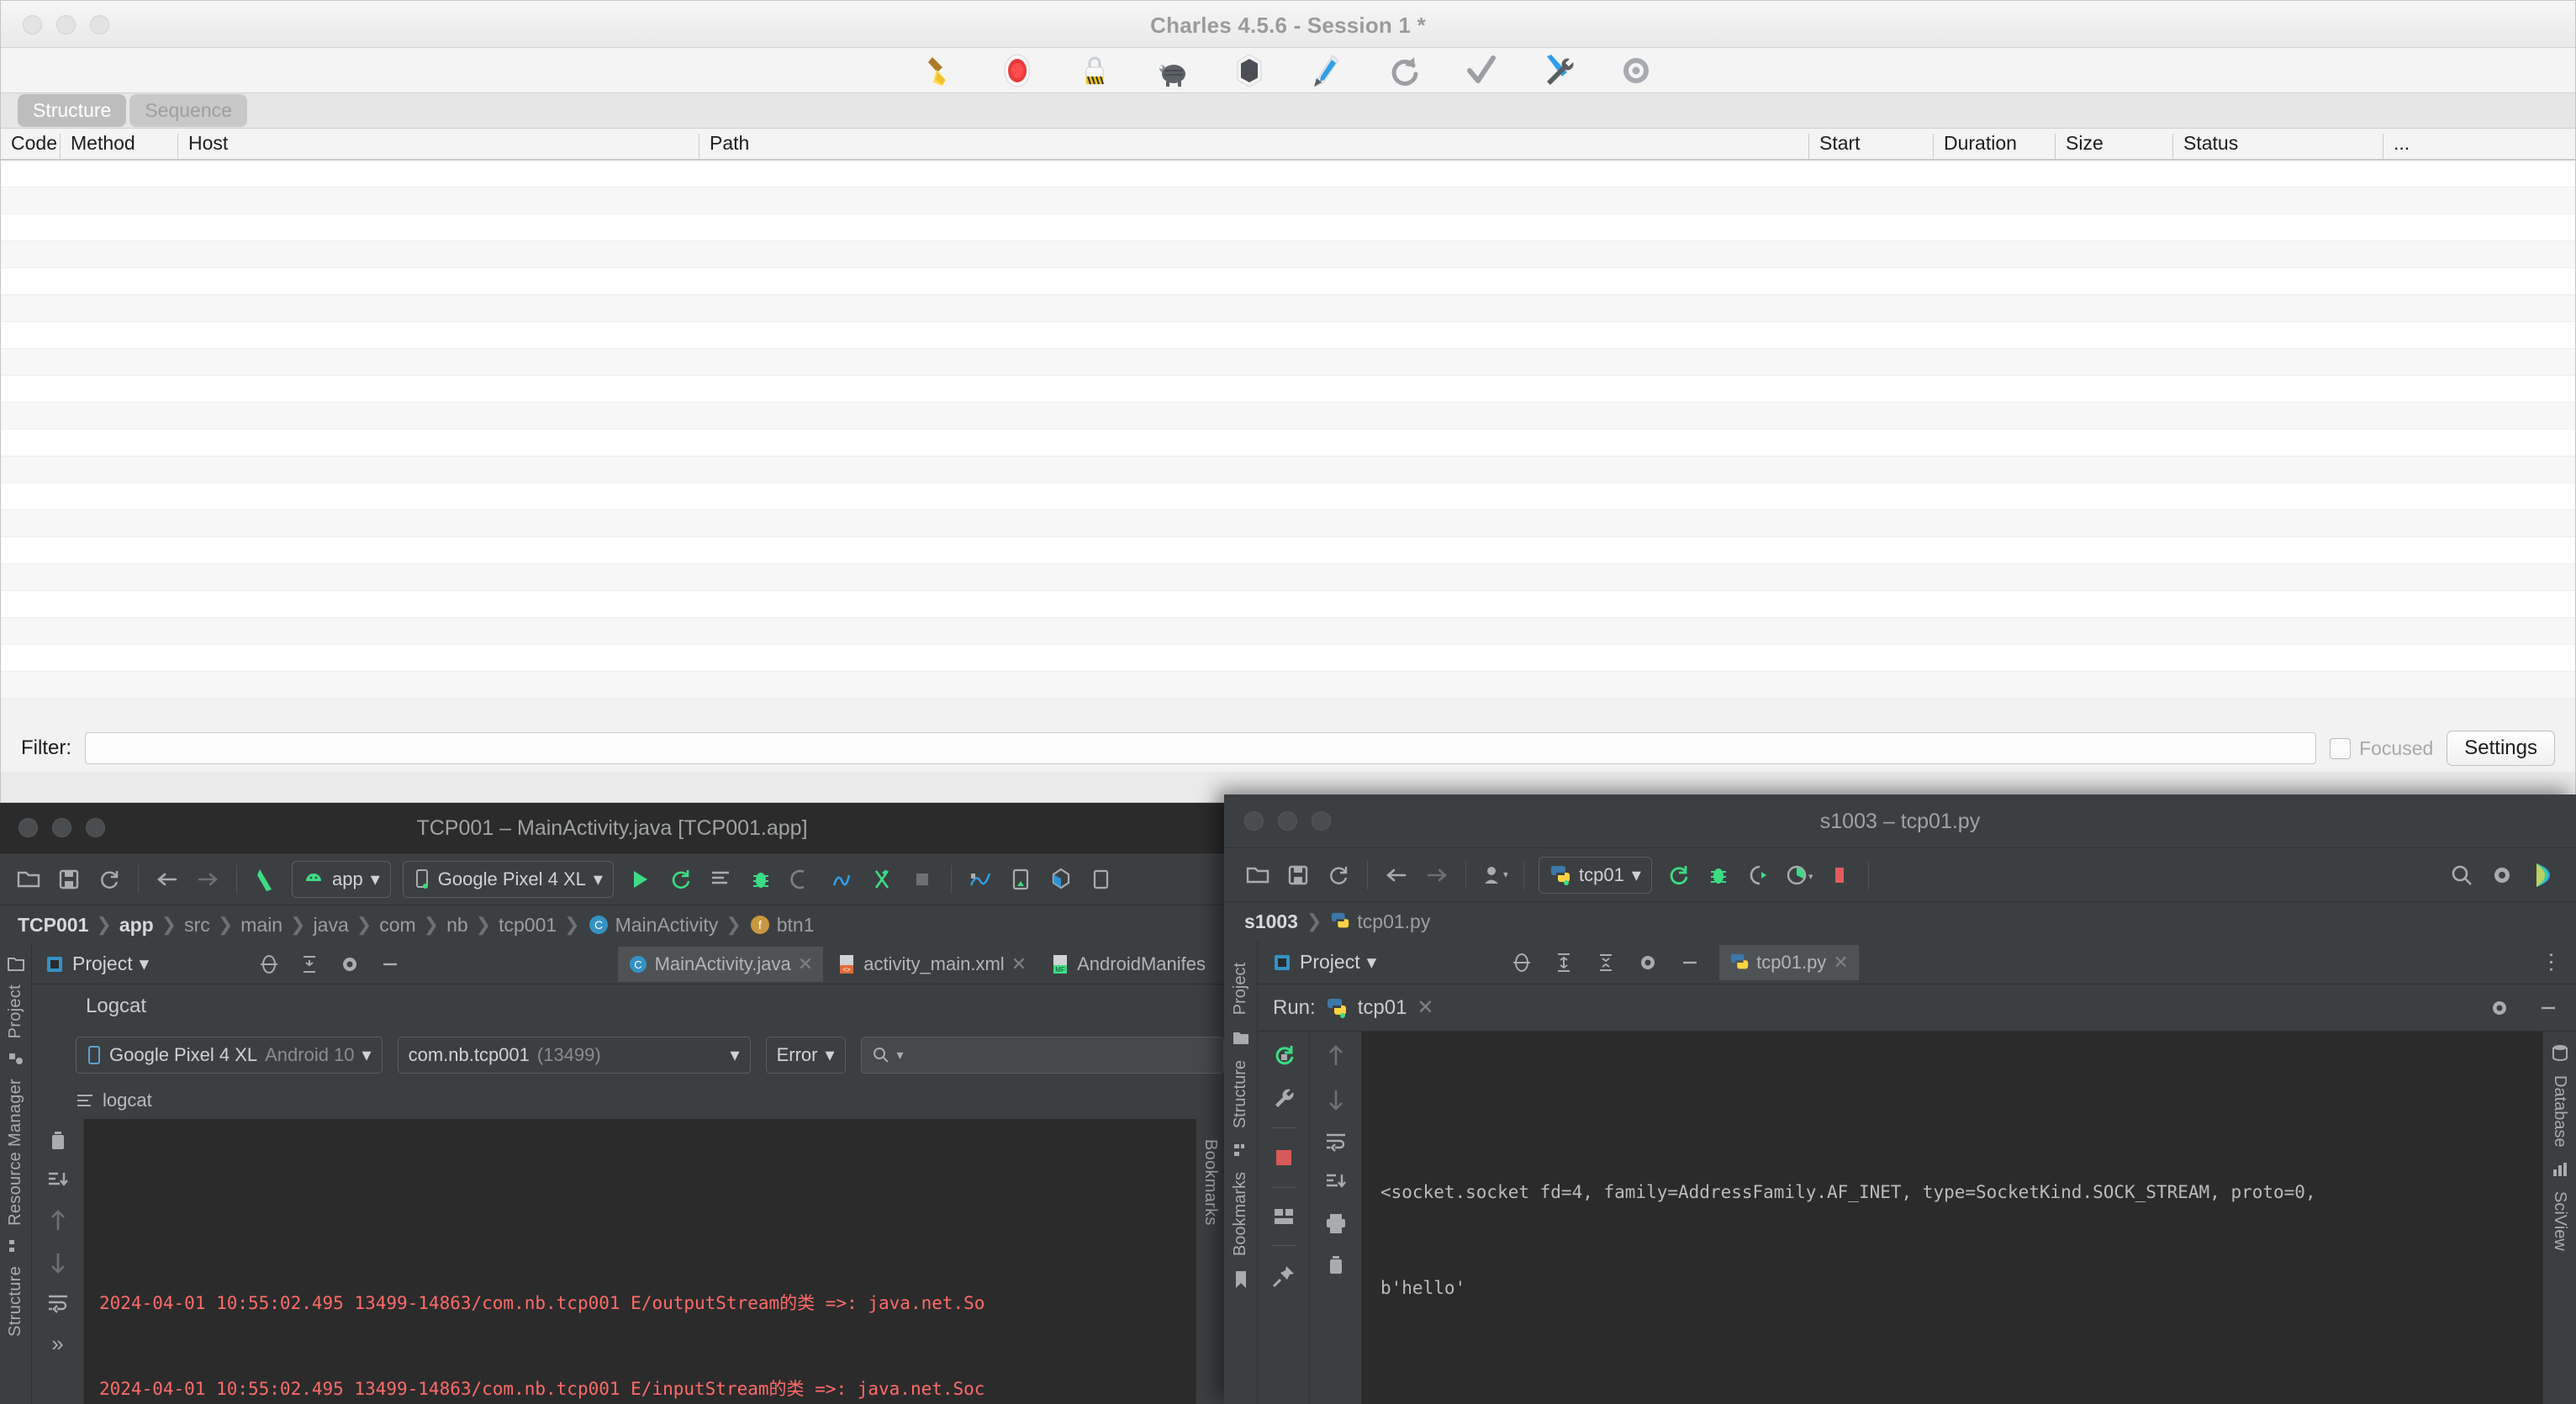  Describe the element at coordinates (265, 879) in the screenshot. I see `build-hammer-icon` at that location.